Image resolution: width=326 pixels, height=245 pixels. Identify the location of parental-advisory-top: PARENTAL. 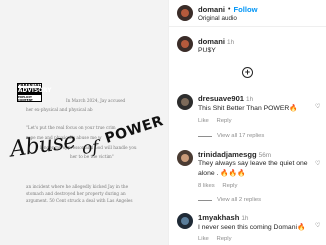
(29, 85).